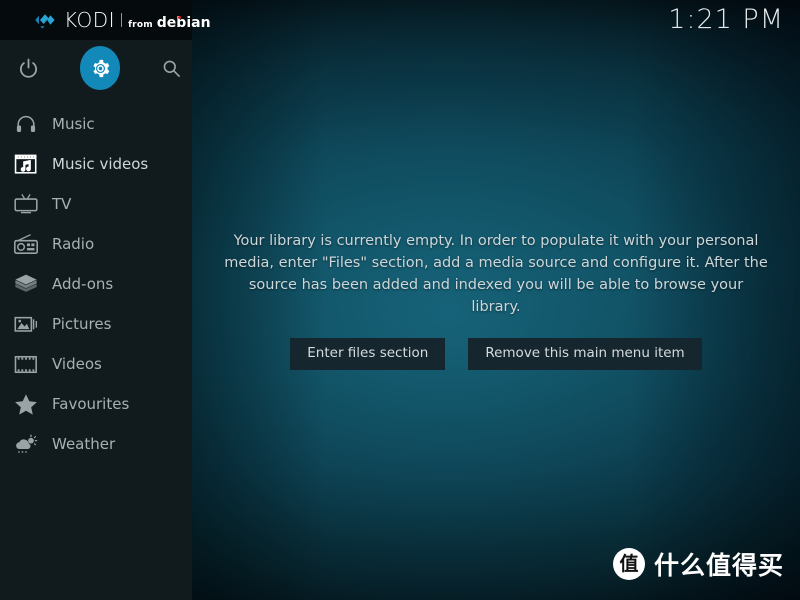  What do you see at coordinates (26, 444) in the screenshot?
I see `cloud-sun-icon` at bounding box center [26, 444].